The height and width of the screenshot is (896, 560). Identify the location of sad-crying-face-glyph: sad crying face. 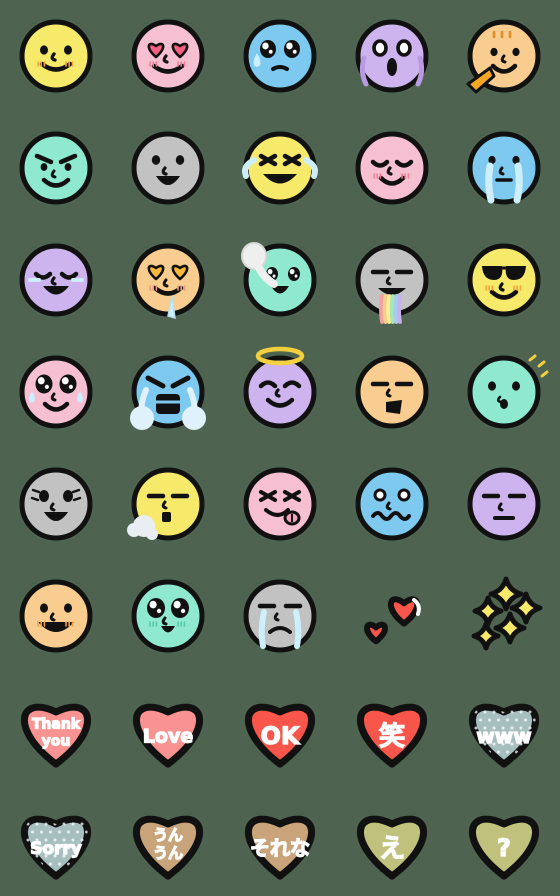
(280, 616).